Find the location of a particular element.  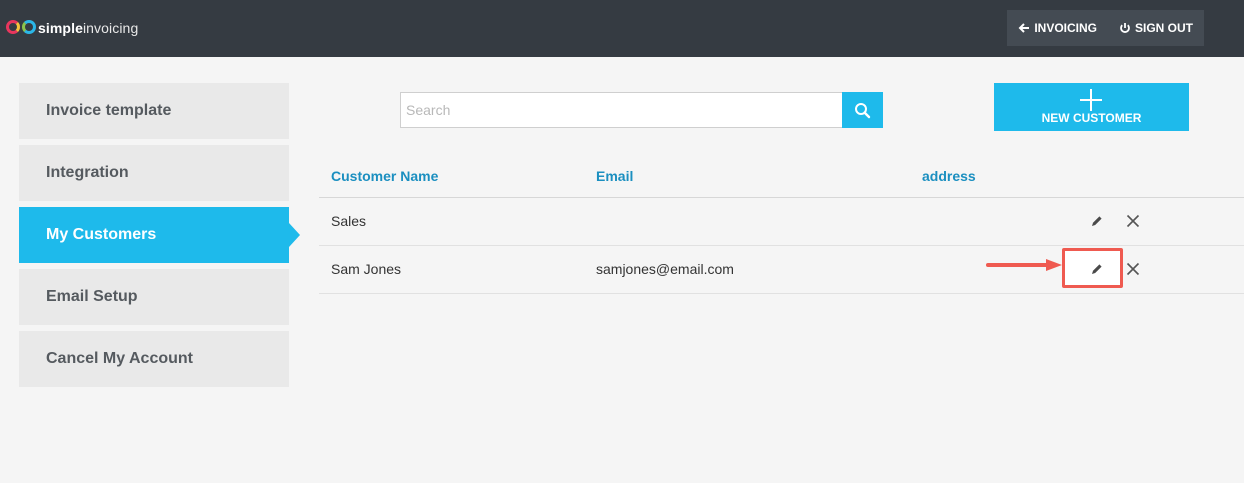

sidebar-item-email-setup: Email Setup is located at coordinates (154, 297).